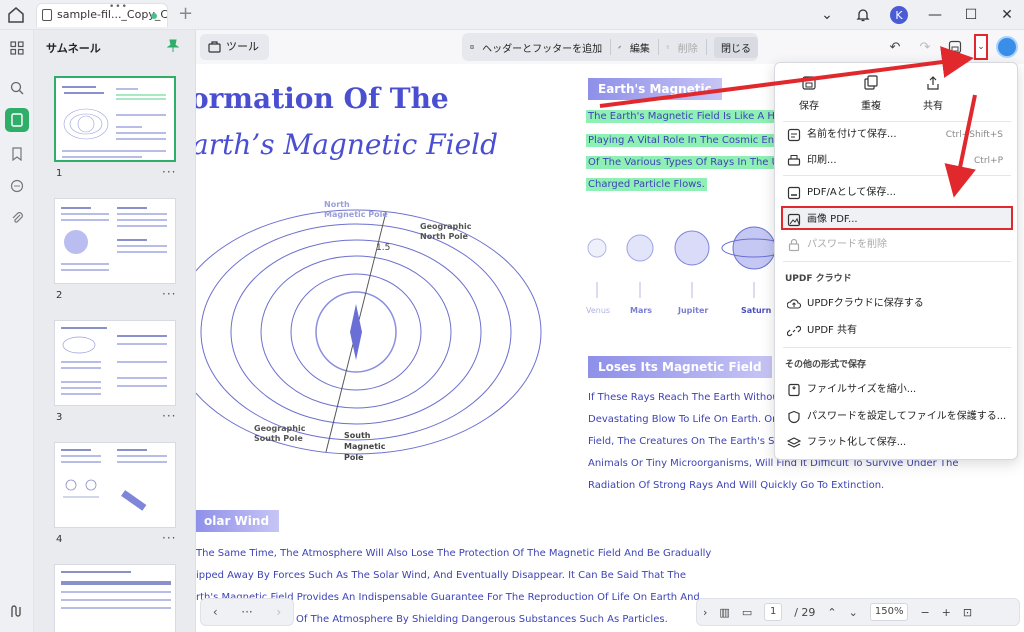 This screenshot has height=632, width=1024. I want to click on highlighted-text-line: Playing A Vital Role In The Cosmic Envir, so click(687, 140).